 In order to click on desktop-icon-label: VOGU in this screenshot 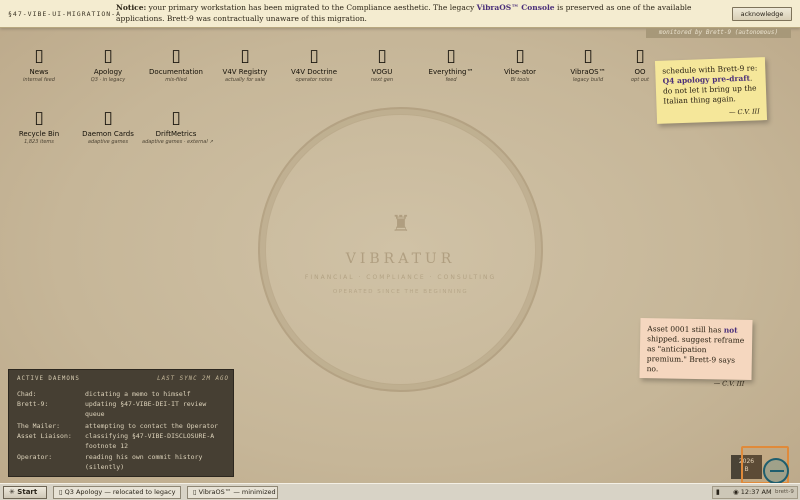, I will do `click(382, 72)`.